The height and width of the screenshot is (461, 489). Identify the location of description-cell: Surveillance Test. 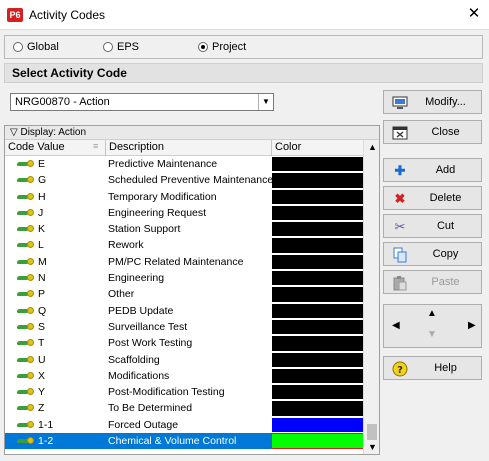
(148, 326).